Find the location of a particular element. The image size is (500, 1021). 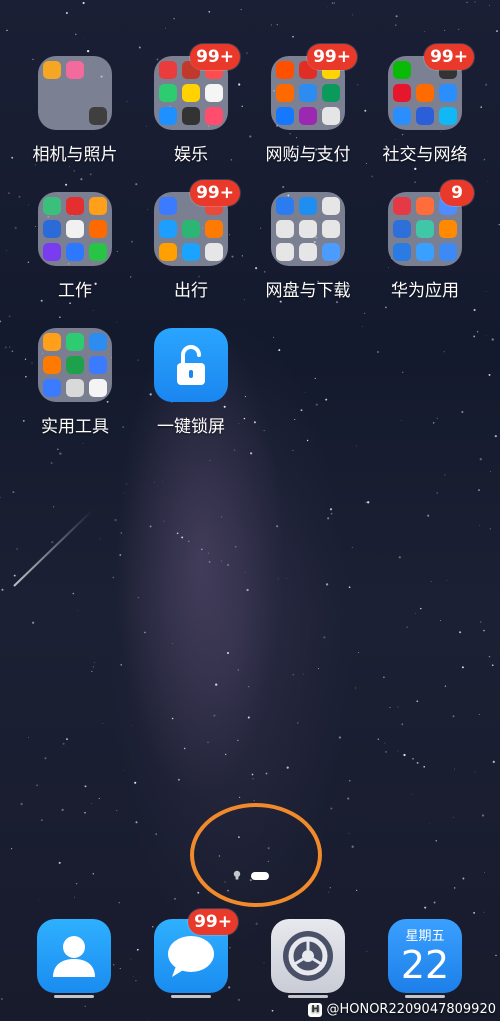

folder-label: 娱乐 is located at coordinates (191, 155).